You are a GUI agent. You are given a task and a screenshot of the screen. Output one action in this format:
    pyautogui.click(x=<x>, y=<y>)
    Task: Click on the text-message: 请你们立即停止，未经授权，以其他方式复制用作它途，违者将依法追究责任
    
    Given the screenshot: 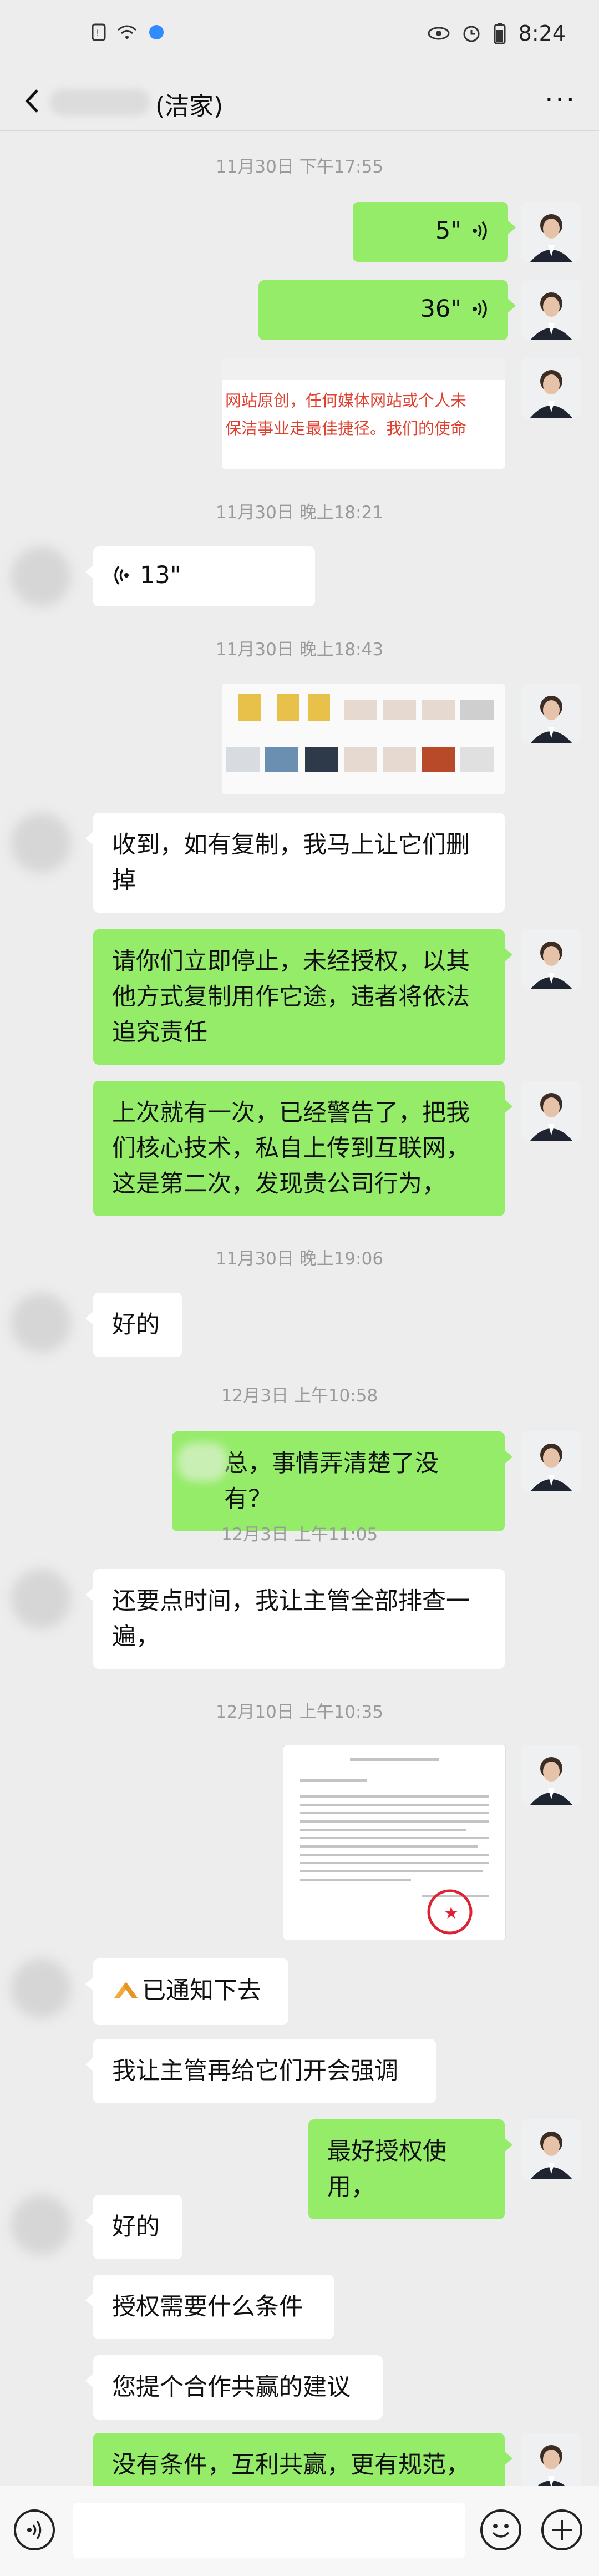 What is the action you would take?
    pyautogui.click(x=302, y=997)
    